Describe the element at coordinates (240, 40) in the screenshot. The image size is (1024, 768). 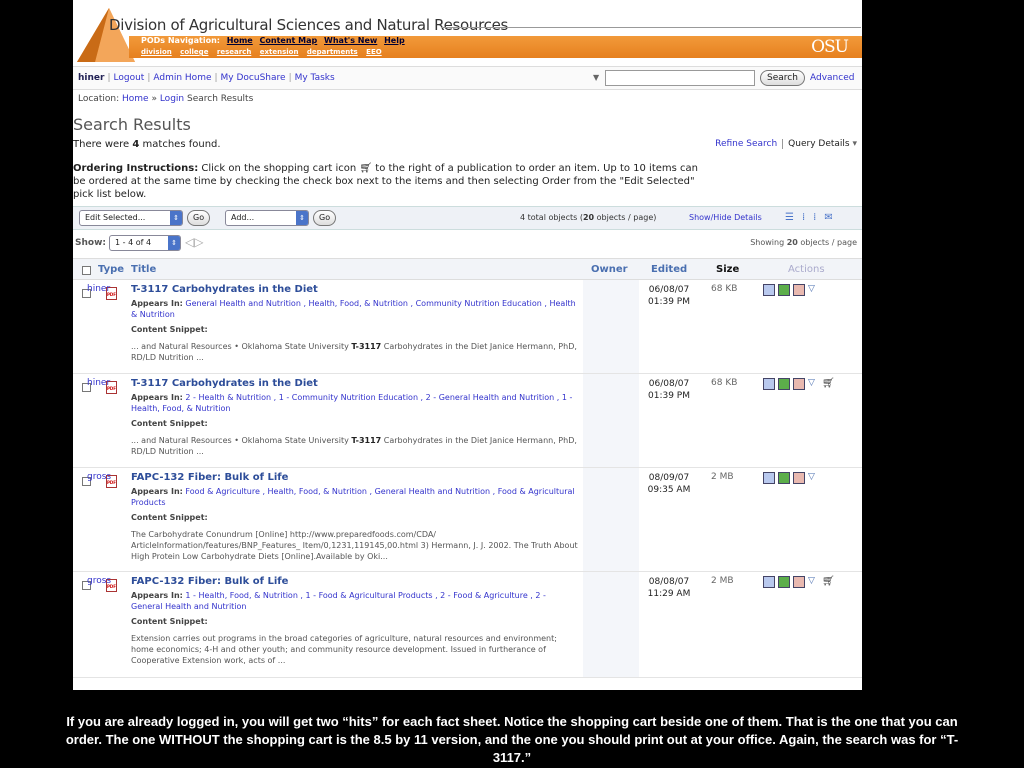
I see `pods-link-home: Home` at that location.